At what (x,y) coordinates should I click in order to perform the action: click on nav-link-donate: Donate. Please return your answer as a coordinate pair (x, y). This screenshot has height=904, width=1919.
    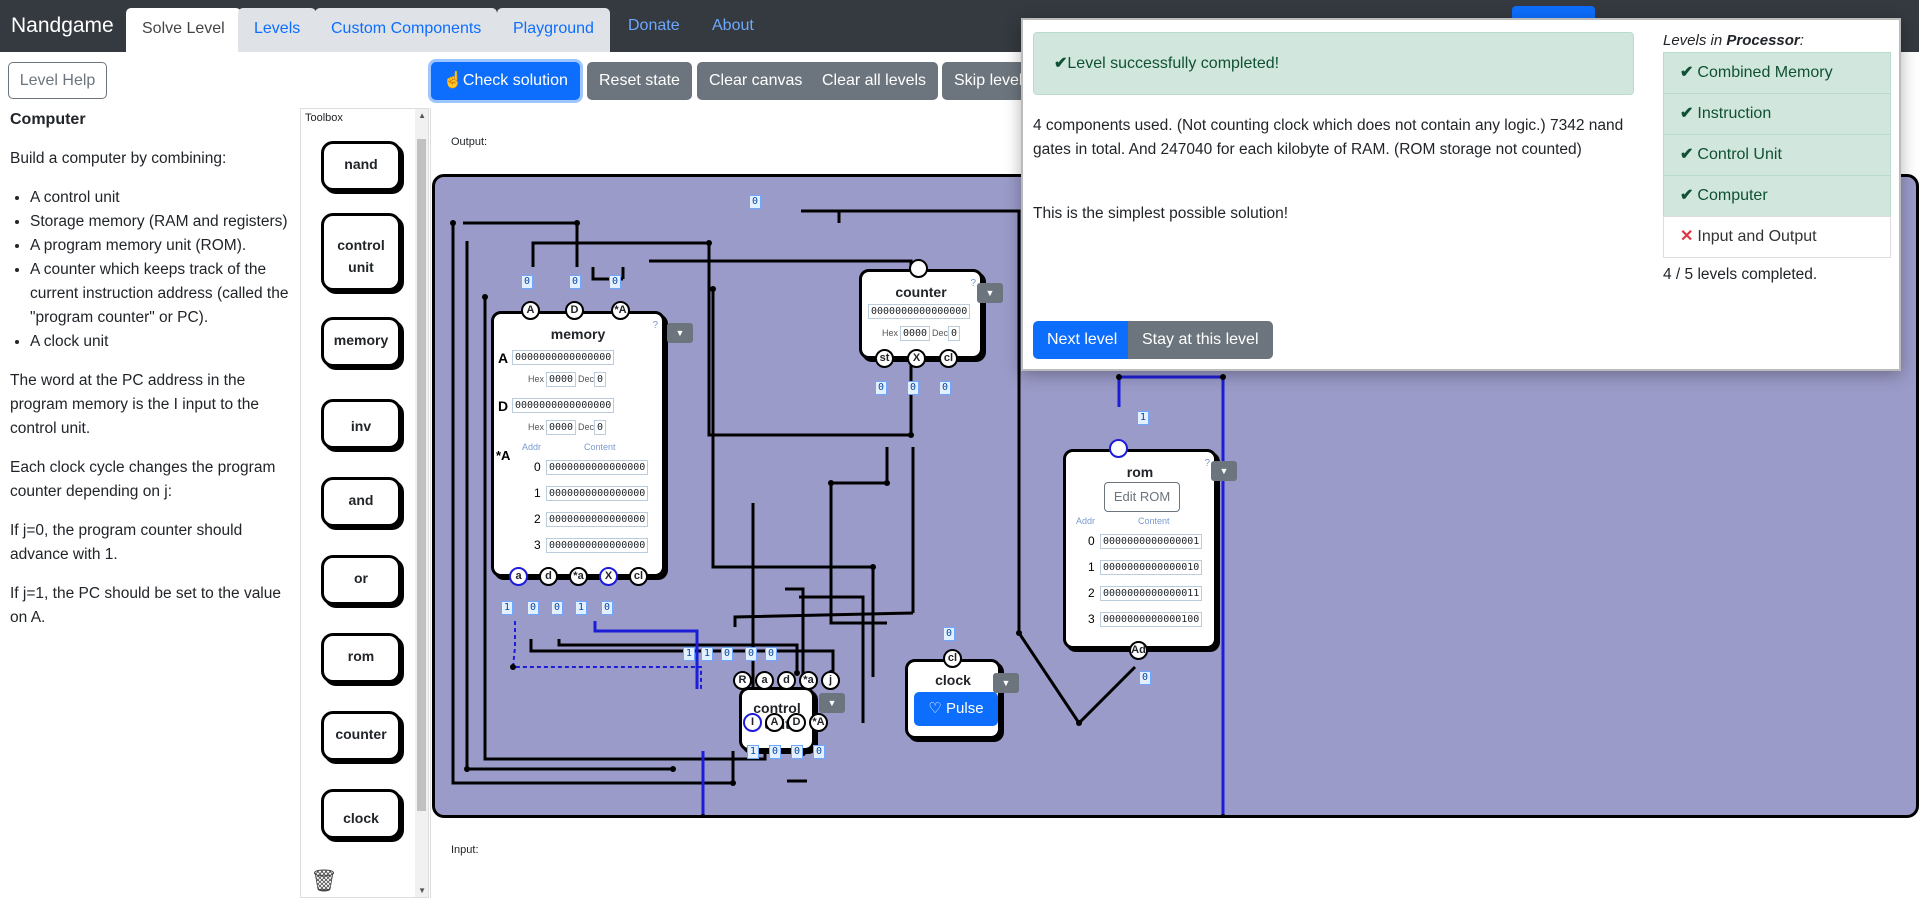
    Looking at the image, I should click on (654, 26).